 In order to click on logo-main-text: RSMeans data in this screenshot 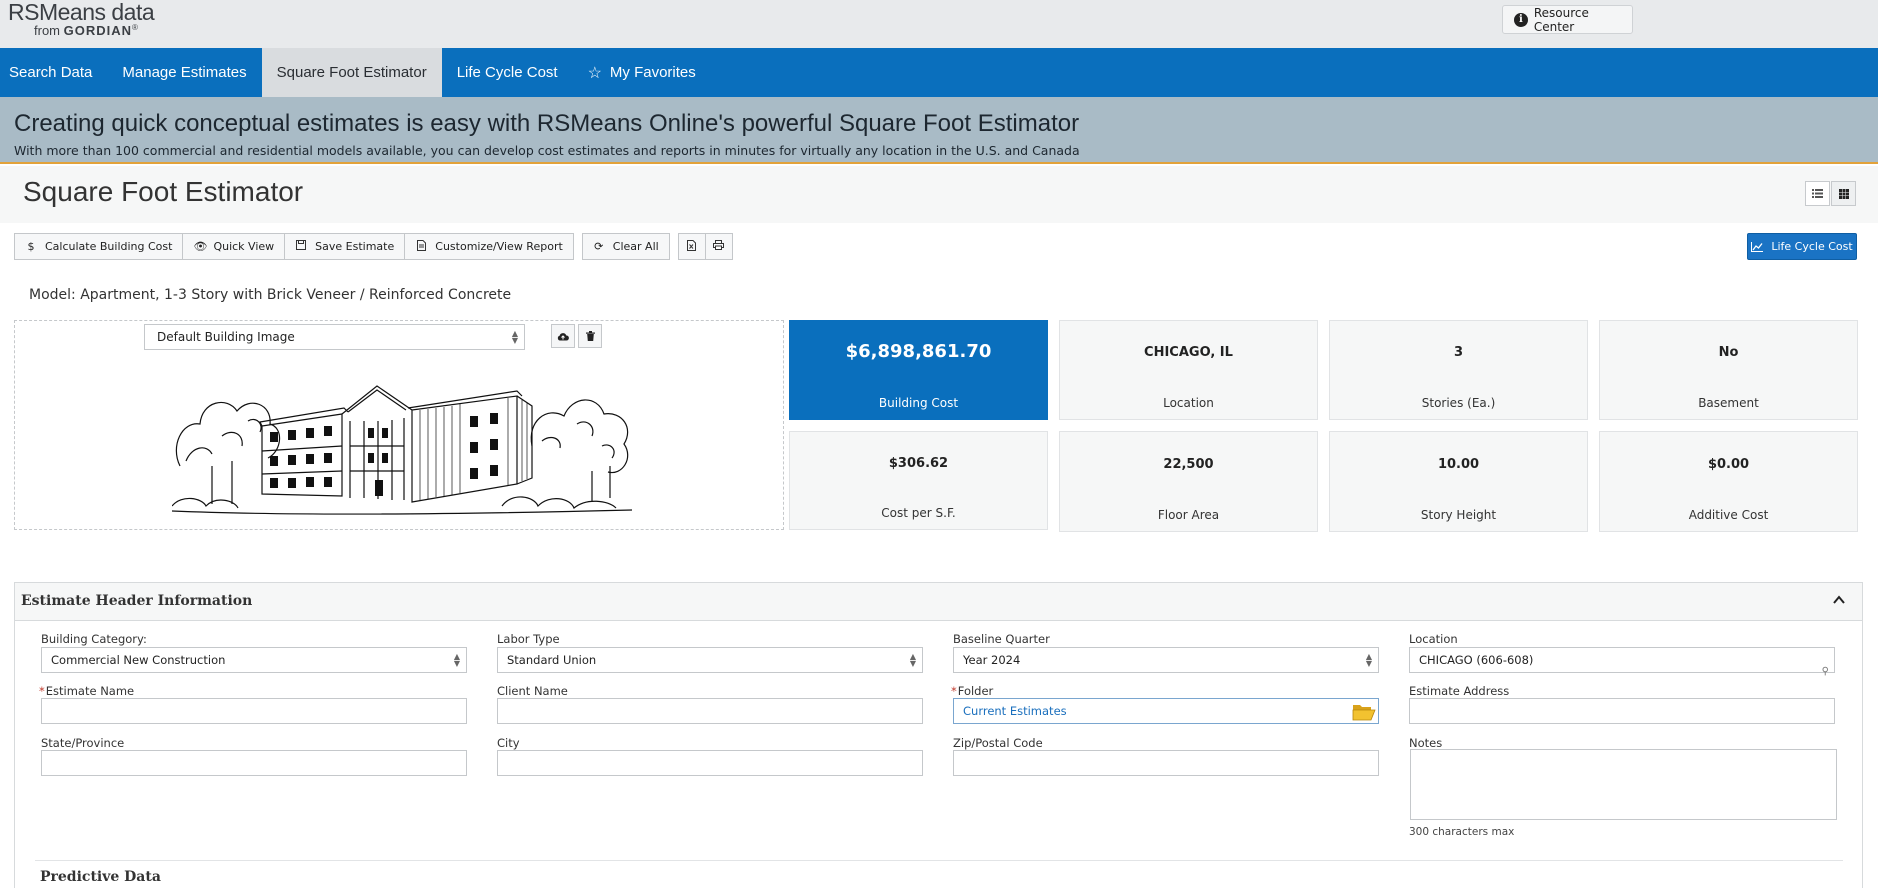, I will do `click(81, 12)`.